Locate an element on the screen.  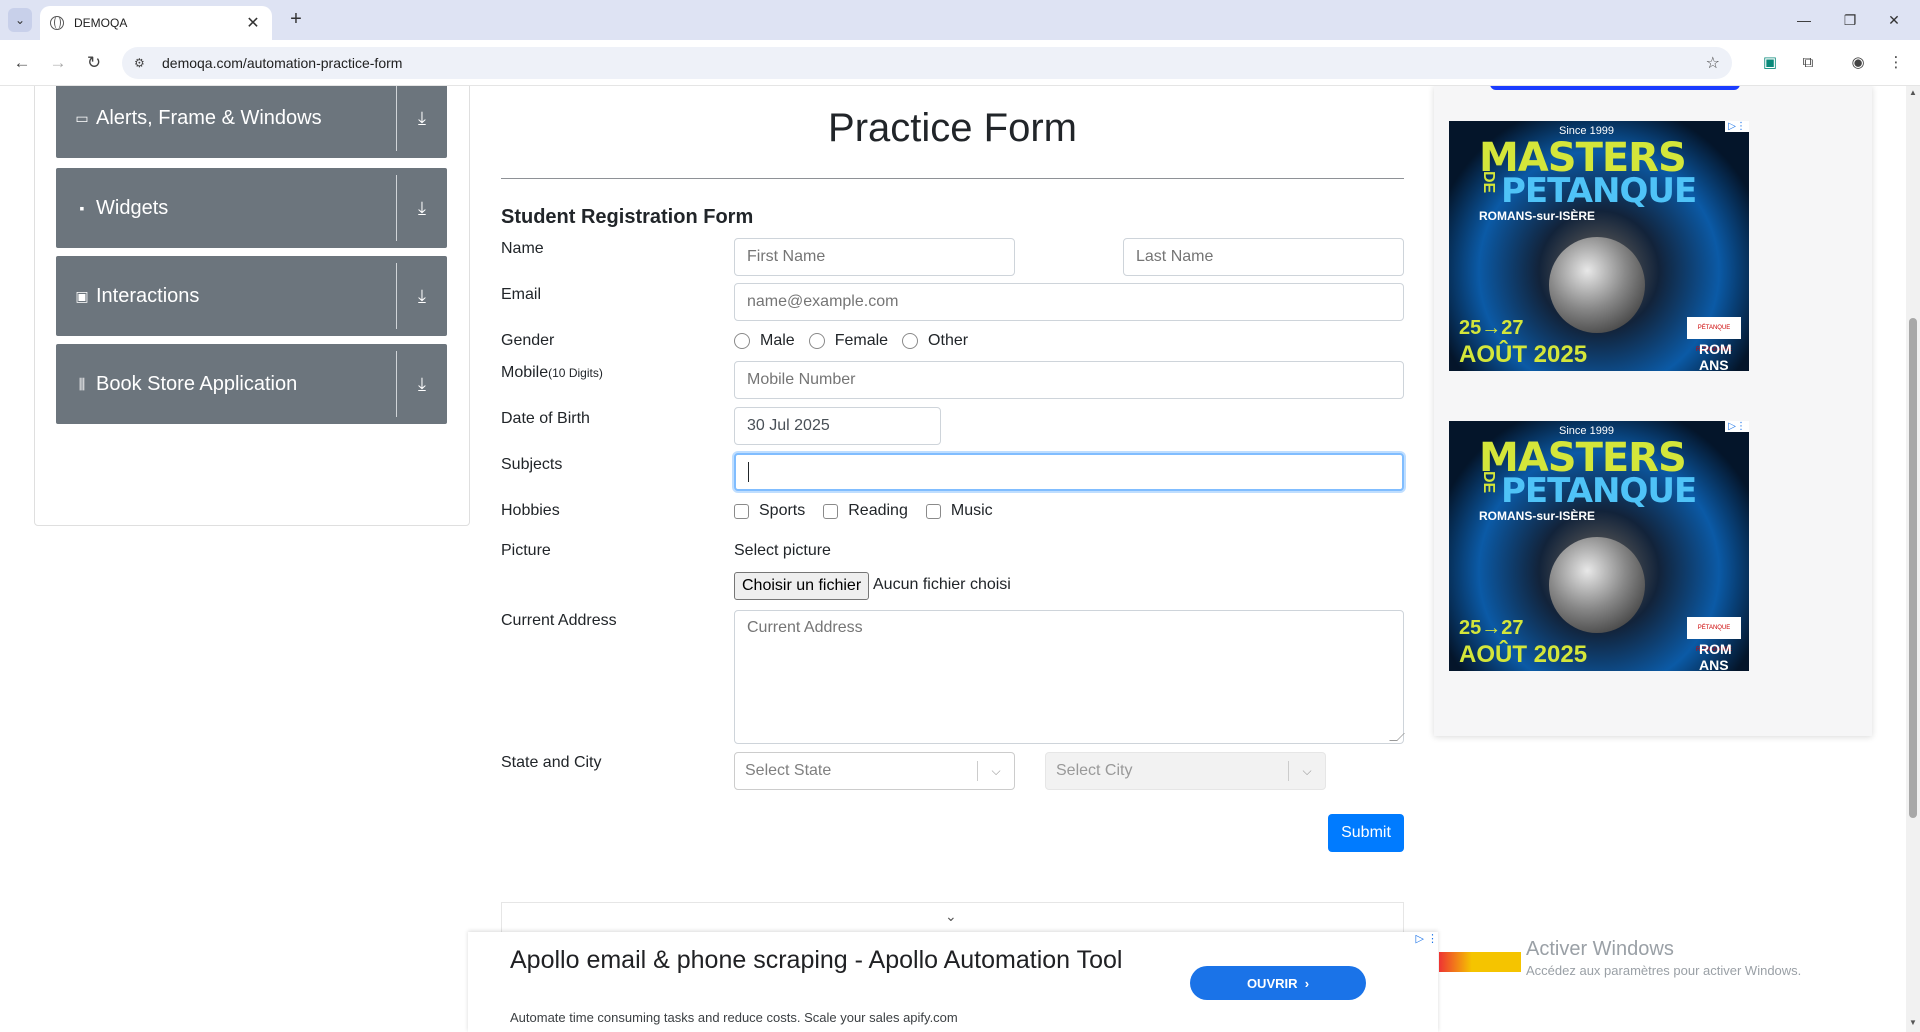
puzzle-icon: ⧉ is located at coordinates (1808, 63).